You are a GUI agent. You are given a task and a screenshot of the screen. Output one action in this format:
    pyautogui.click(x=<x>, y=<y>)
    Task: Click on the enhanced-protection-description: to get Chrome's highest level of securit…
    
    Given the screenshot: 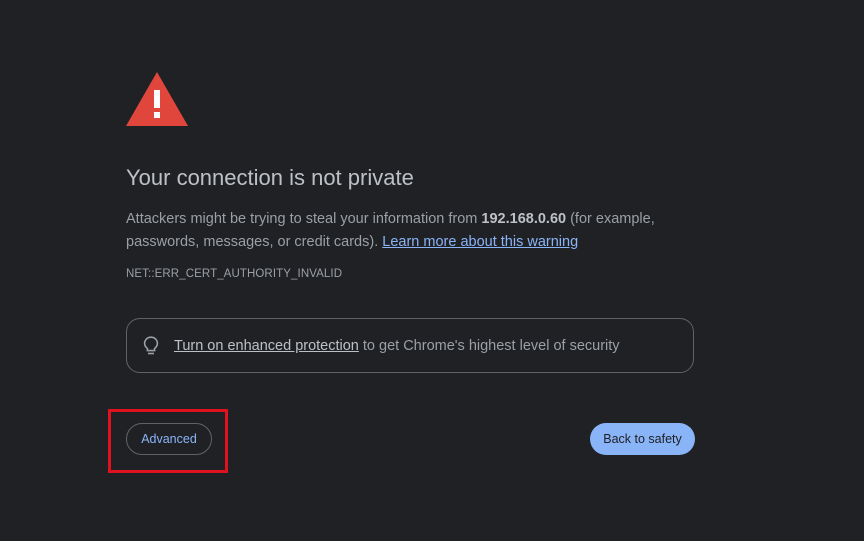 What is the action you would take?
    pyautogui.click(x=489, y=346)
    